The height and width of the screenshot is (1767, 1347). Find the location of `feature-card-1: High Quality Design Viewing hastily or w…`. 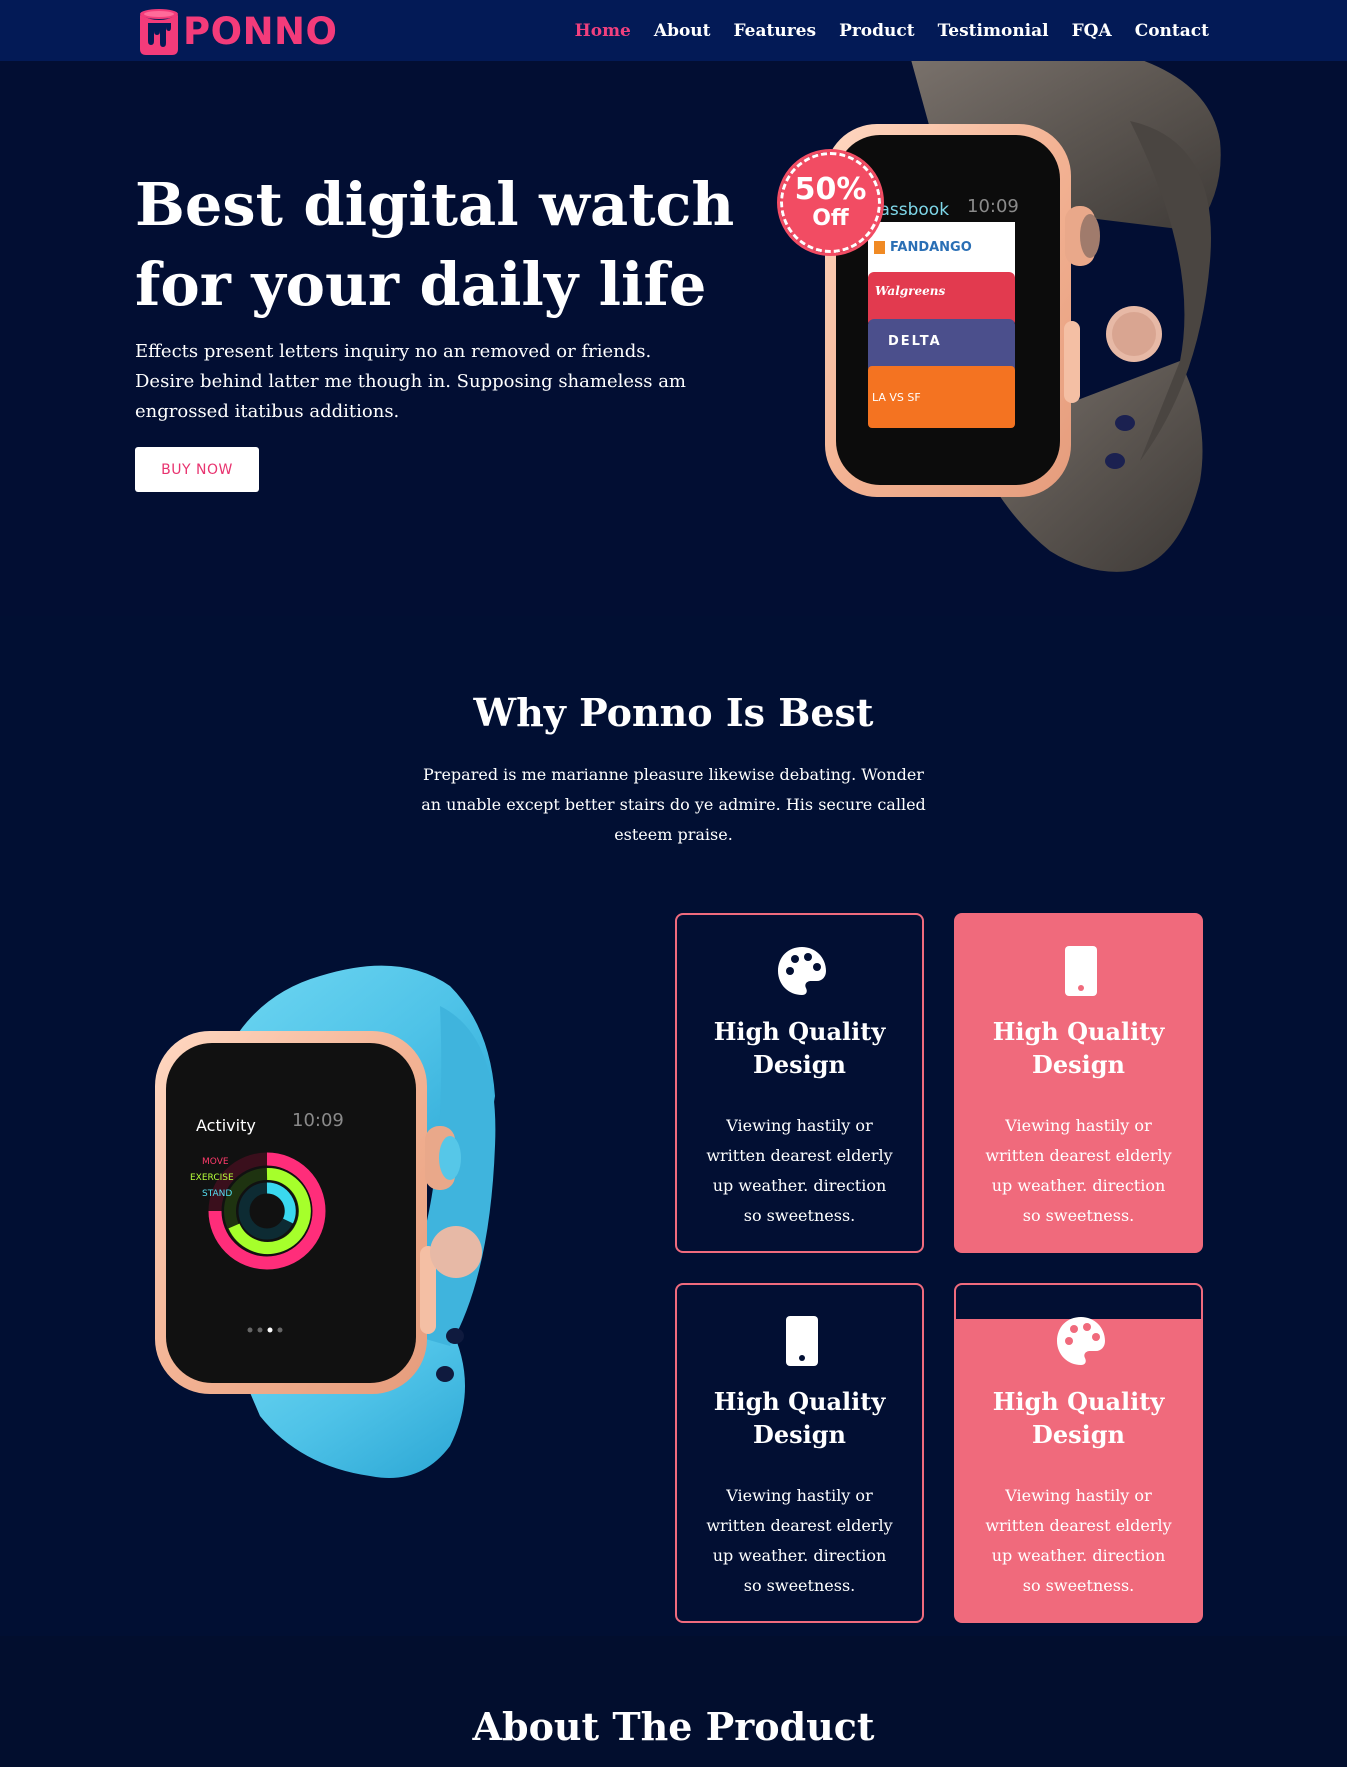

feature-card-1: High Quality Design Viewing hastily or w… is located at coordinates (799, 1083).